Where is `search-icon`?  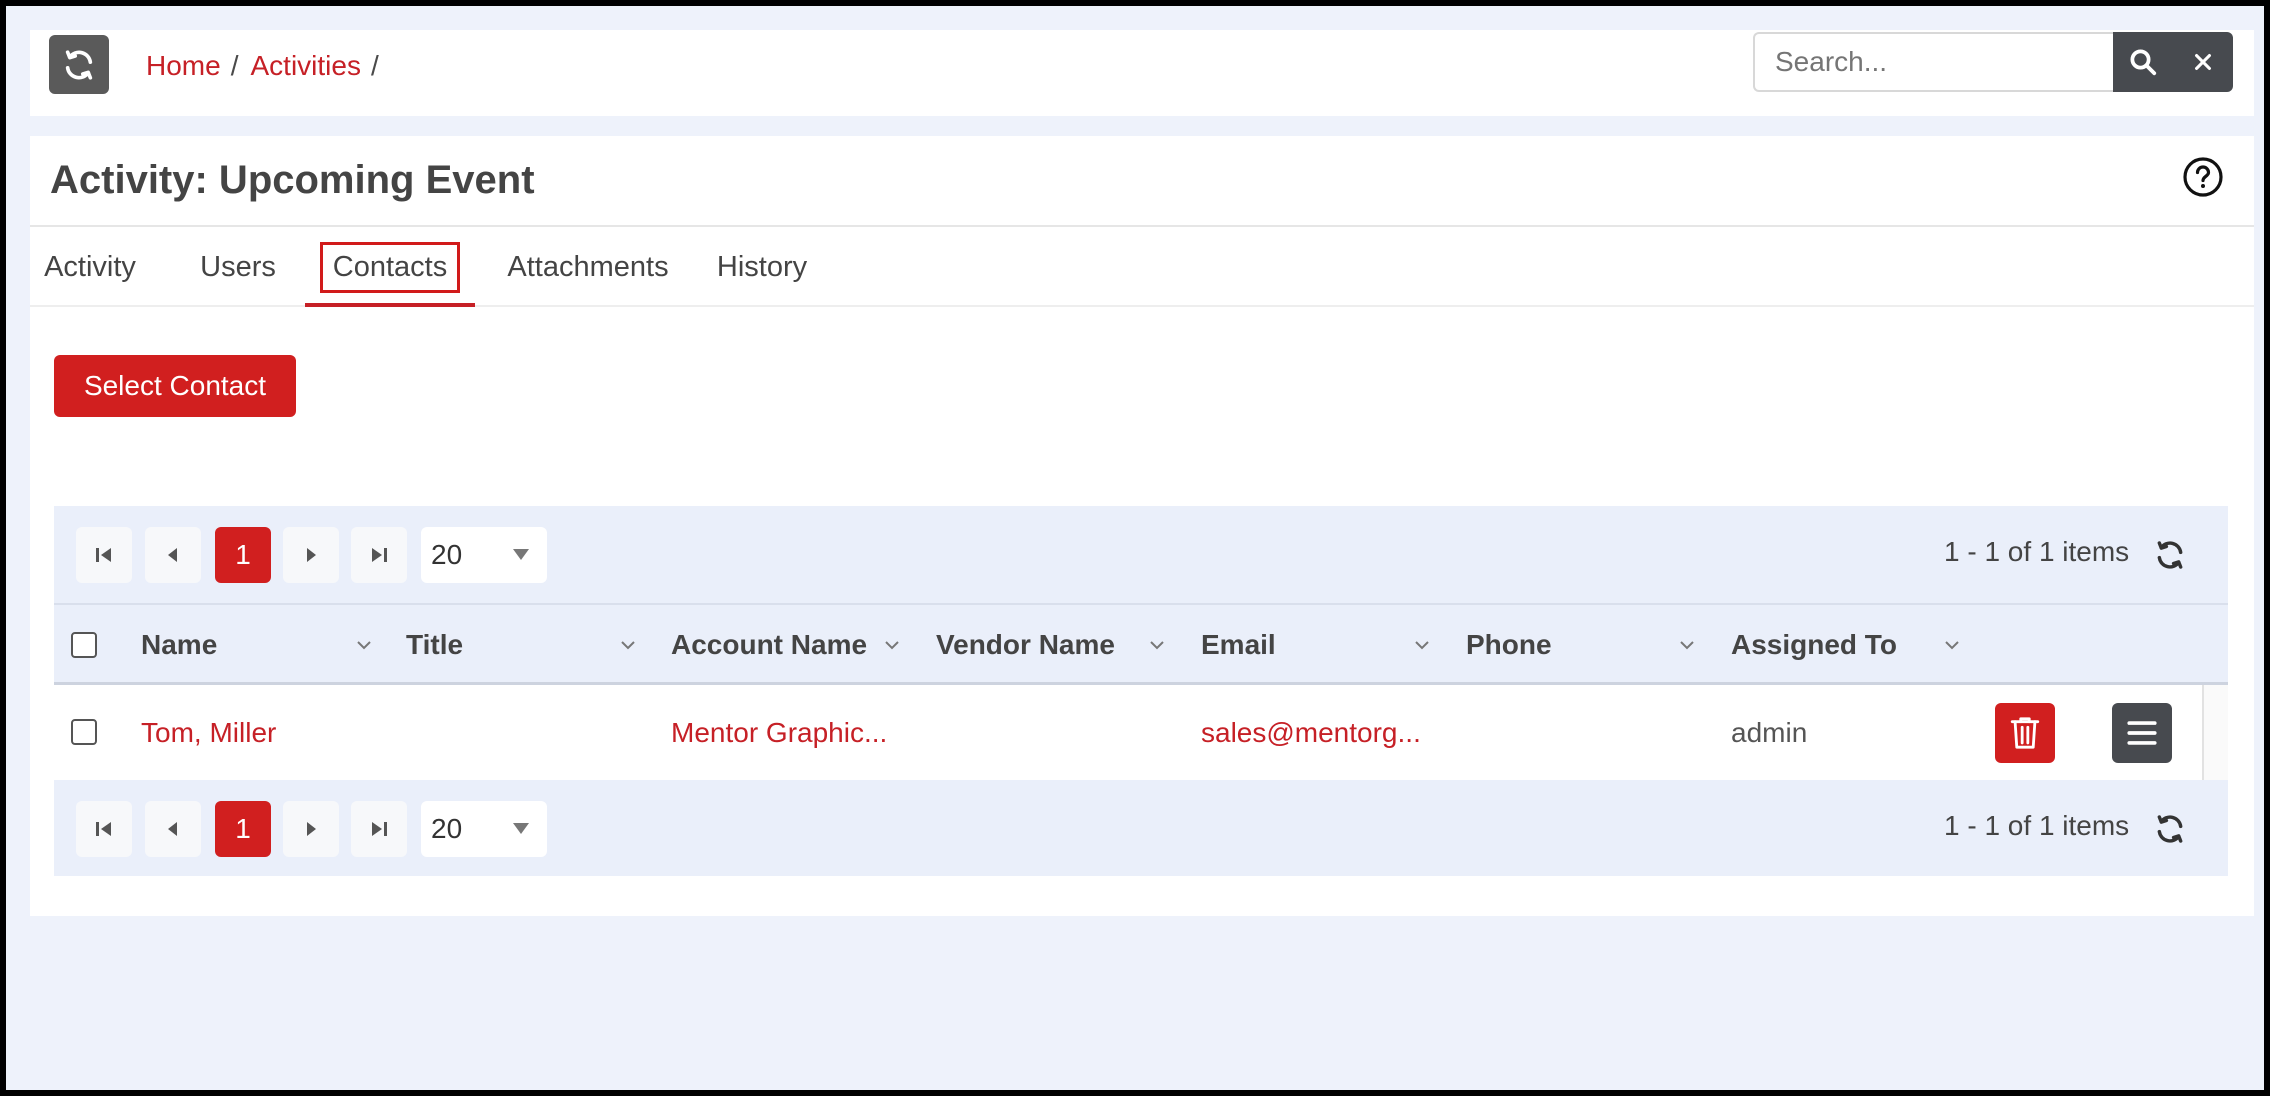 search-icon is located at coordinates (2143, 62).